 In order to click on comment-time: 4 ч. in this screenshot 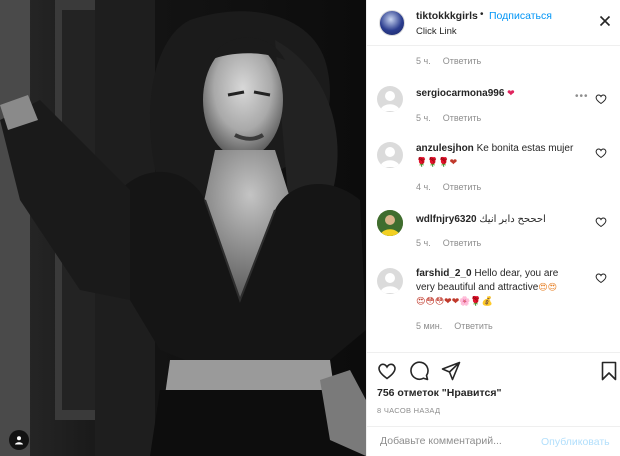, I will do `click(423, 187)`.